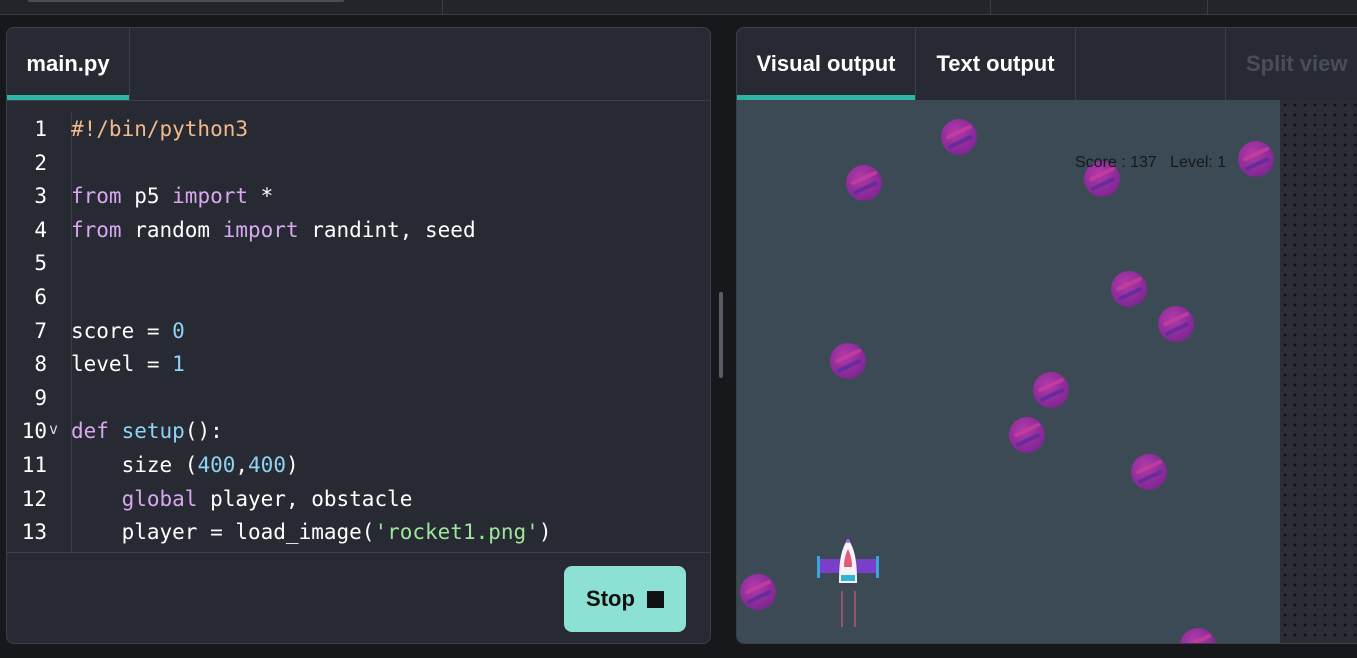  What do you see at coordinates (358, 163) in the screenshot?
I see `code-line: 2` at bounding box center [358, 163].